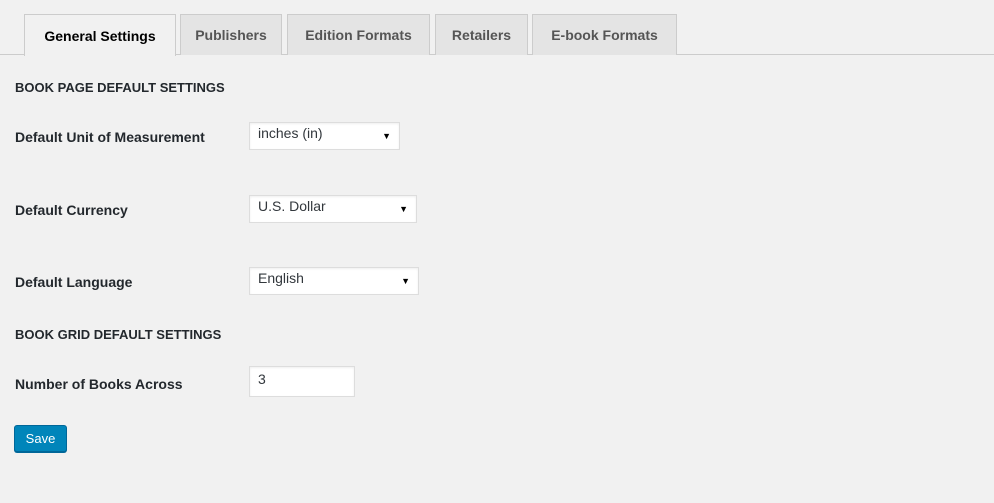 This screenshot has width=994, height=503. Describe the element at coordinates (333, 209) in the screenshot. I see `currency-select: U.S. Dollar ▼` at that location.